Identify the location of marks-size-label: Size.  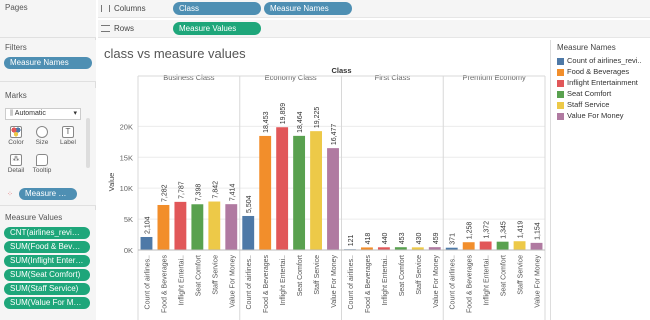
(42, 142).